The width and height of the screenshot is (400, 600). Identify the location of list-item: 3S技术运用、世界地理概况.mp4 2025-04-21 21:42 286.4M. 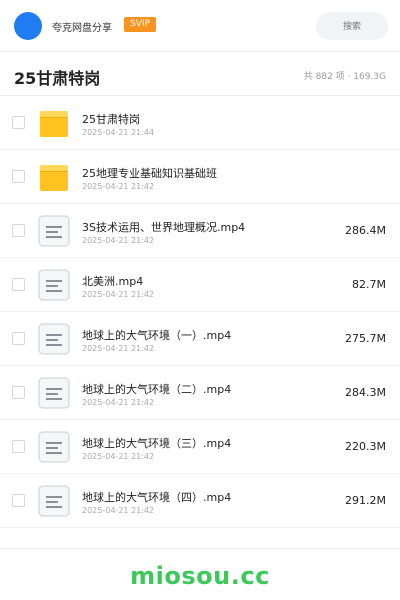
(200, 231).